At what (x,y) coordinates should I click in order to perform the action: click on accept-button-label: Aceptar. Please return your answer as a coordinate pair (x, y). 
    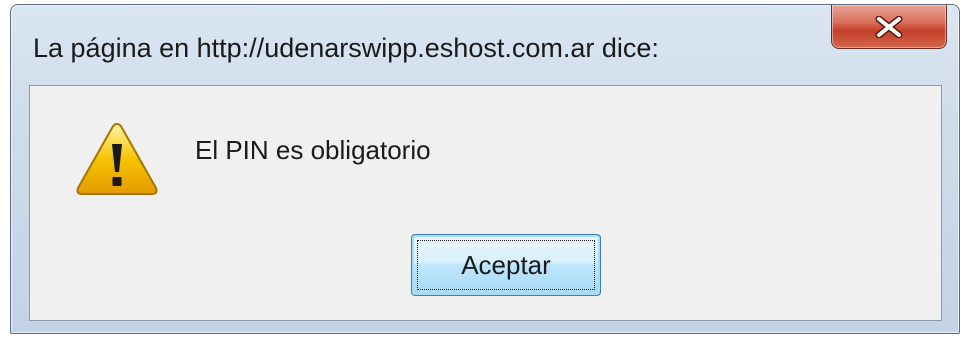
    Looking at the image, I should click on (506, 264).